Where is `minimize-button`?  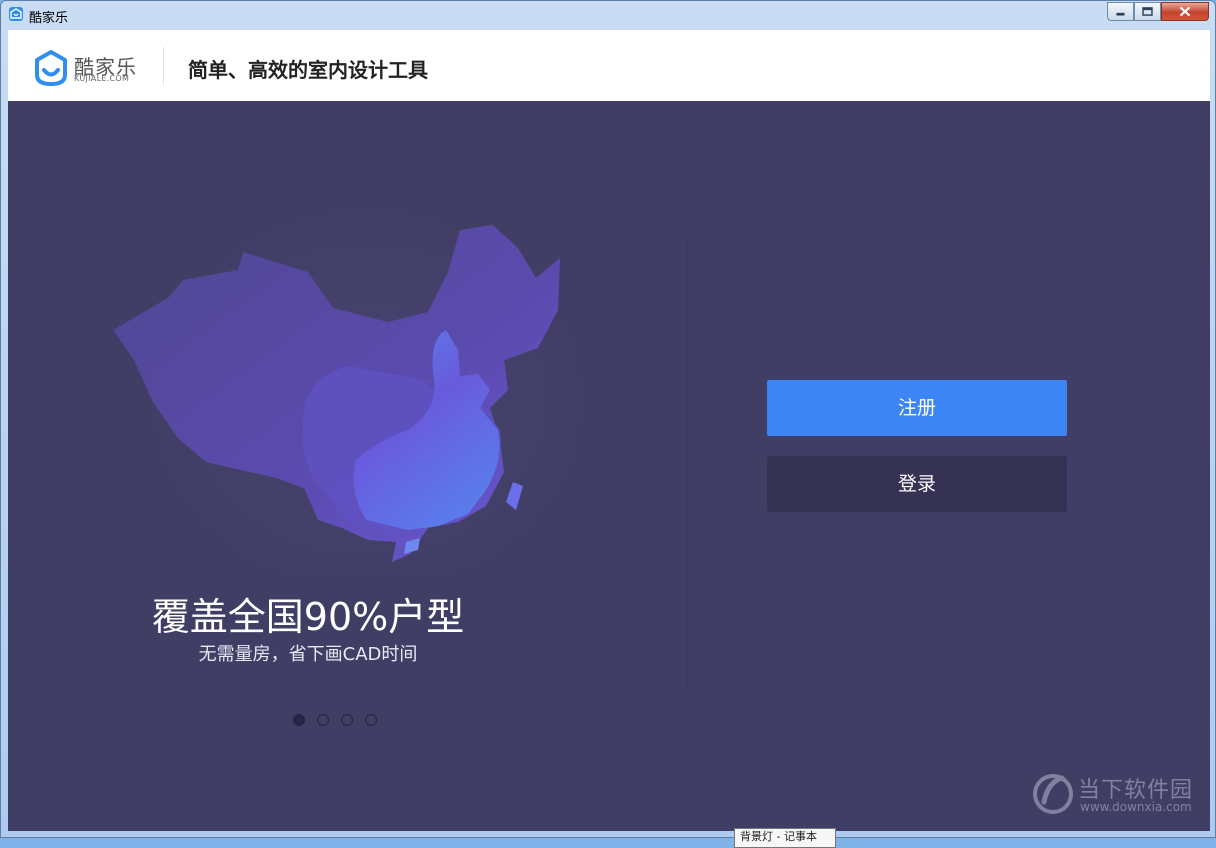
minimize-button is located at coordinates (1120, 11).